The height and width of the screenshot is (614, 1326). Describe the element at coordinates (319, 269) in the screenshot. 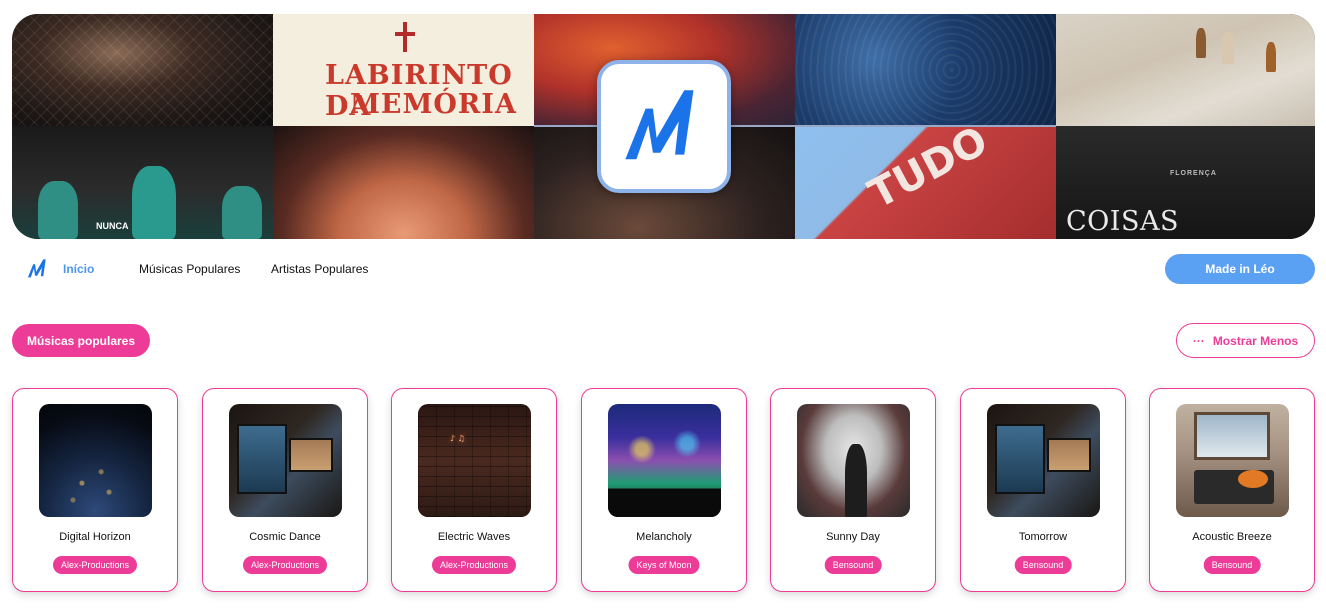

I see `nav-popular-artists: Artistas Populares` at that location.